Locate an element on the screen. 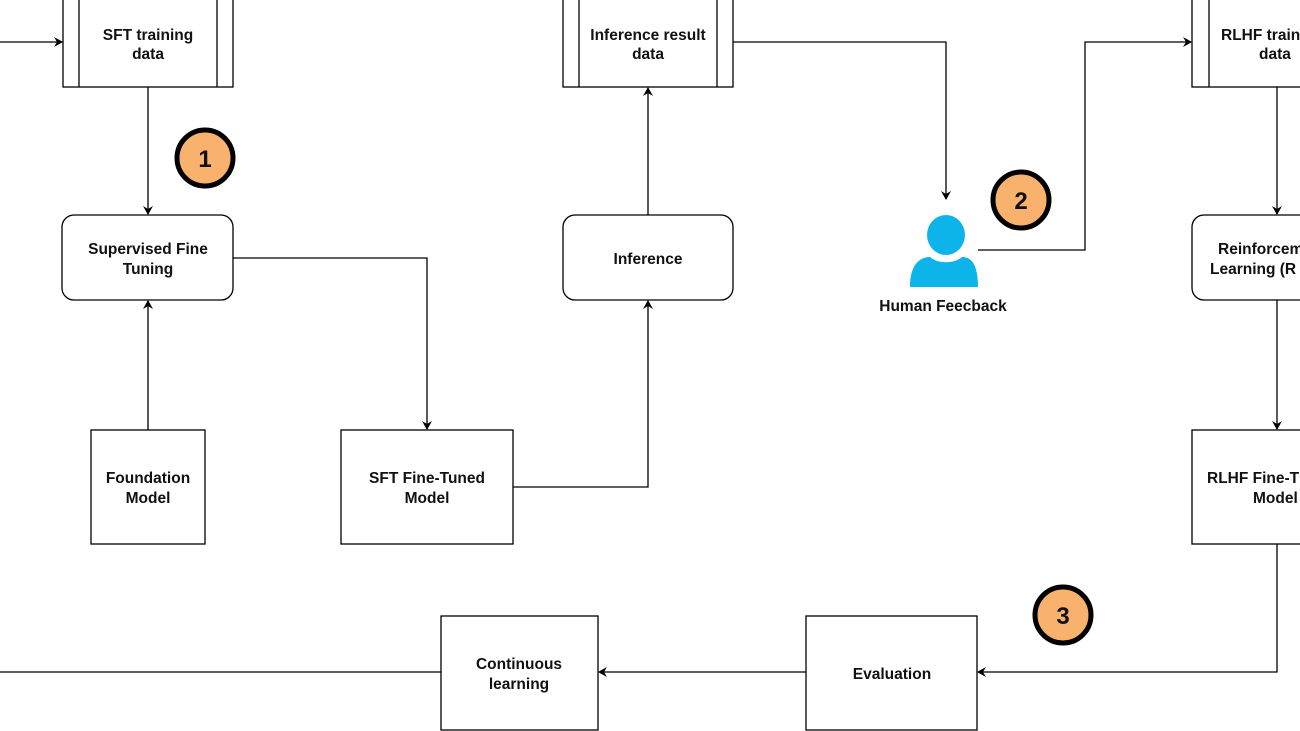 The height and width of the screenshot is (731, 1300). node-label: Continuous is located at coordinates (519, 664).